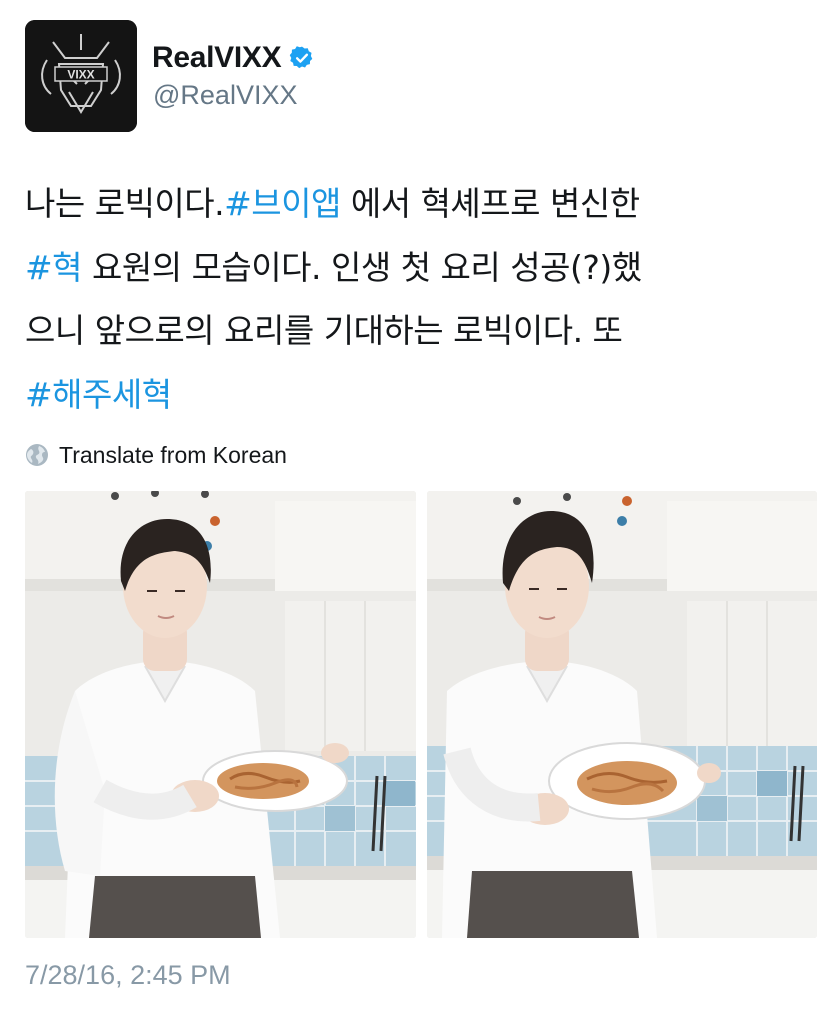 Image resolution: width=828 pixels, height=1024 pixels. What do you see at coordinates (173, 454) in the screenshot?
I see `translate-label: Translate from Korean` at bounding box center [173, 454].